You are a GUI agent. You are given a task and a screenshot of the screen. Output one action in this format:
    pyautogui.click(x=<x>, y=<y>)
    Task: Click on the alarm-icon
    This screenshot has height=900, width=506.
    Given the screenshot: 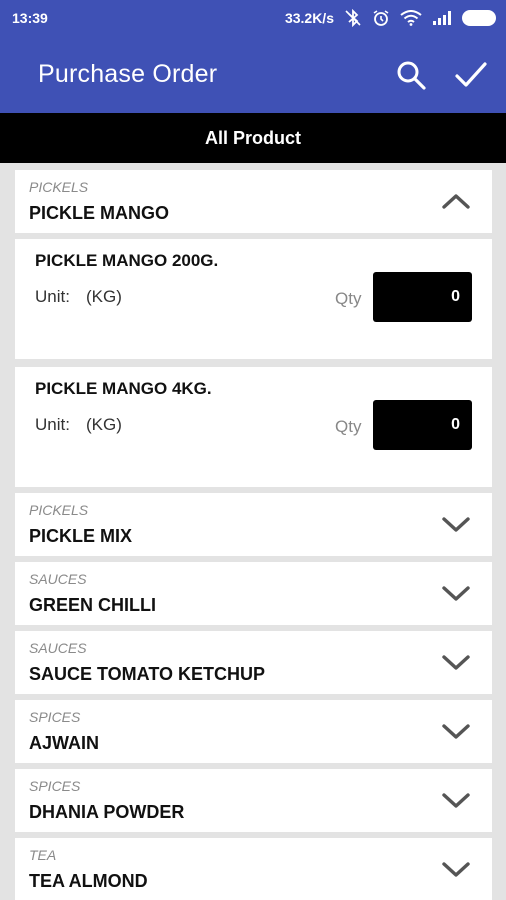 What is the action you would take?
    pyautogui.click(x=381, y=18)
    